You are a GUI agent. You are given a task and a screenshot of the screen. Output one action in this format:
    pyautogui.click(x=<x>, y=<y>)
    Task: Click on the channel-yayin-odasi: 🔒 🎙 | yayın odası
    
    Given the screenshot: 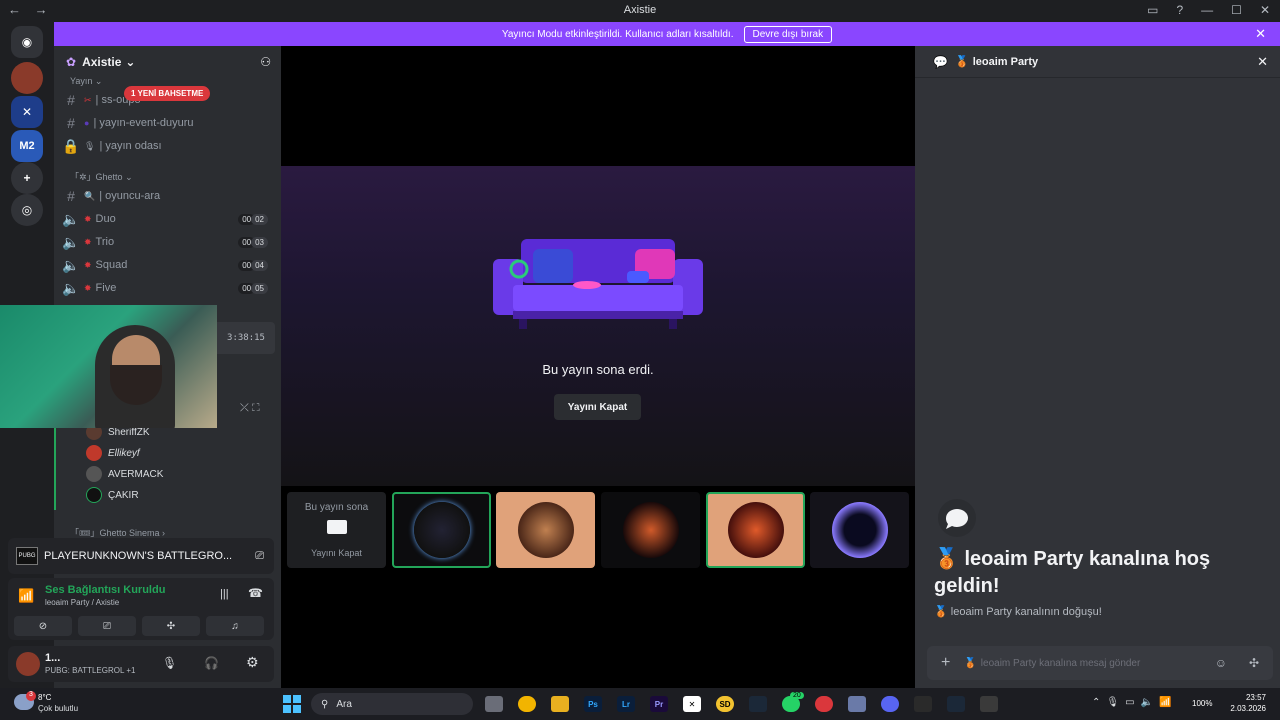 What is the action you would take?
    pyautogui.click(x=168, y=146)
    